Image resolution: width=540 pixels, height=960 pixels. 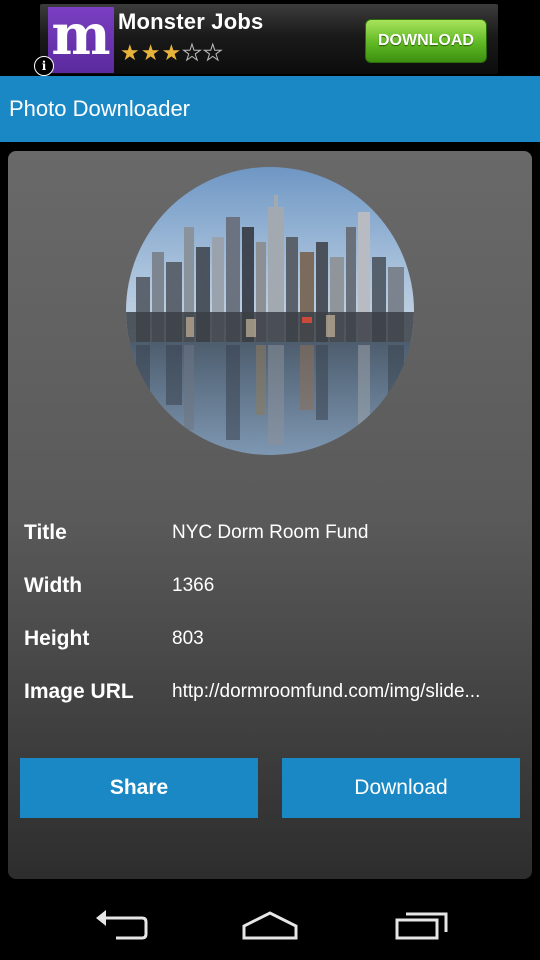 What do you see at coordinates (188, 638) in the screenshot?
I see `height-value: 803` at bounding box center [188, 638].